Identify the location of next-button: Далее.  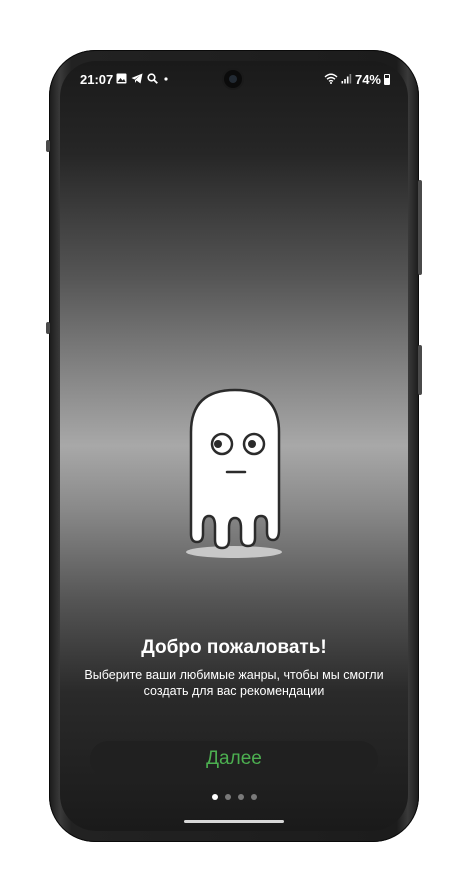
(234, 759).